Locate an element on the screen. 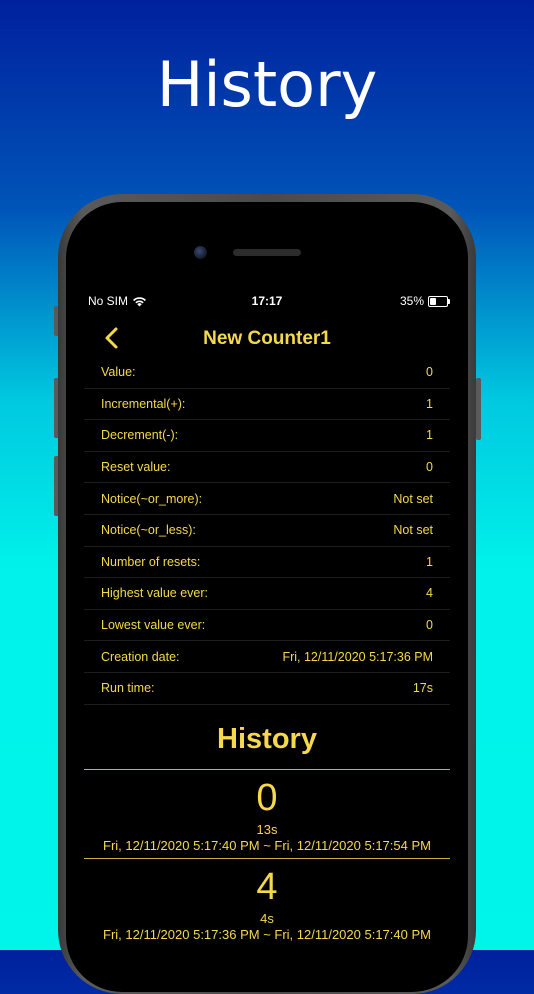  history-heading: History is located at coordinates (267, 739).